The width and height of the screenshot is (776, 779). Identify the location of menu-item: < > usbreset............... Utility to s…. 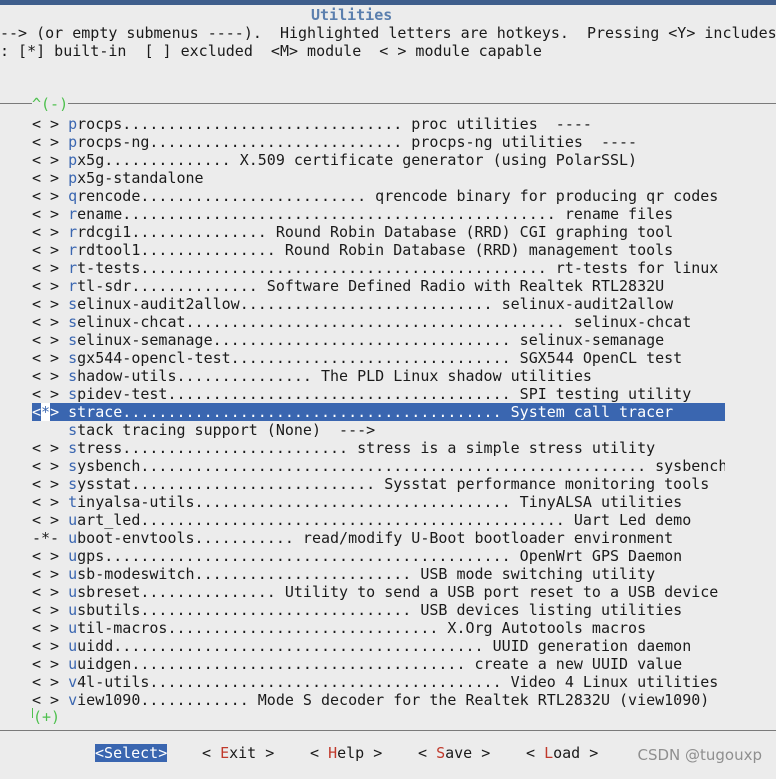
(378, 592).